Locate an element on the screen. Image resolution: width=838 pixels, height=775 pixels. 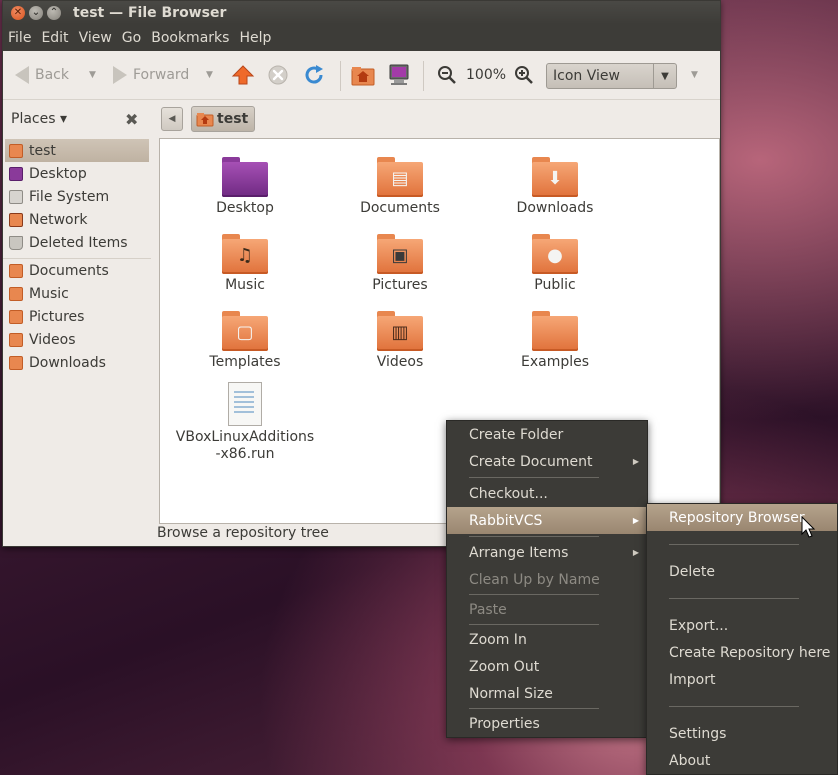
toolbar: Back ▼ Forward ▼ 100% Icon View ▼ ▼ is located at coordinates (361, 75).